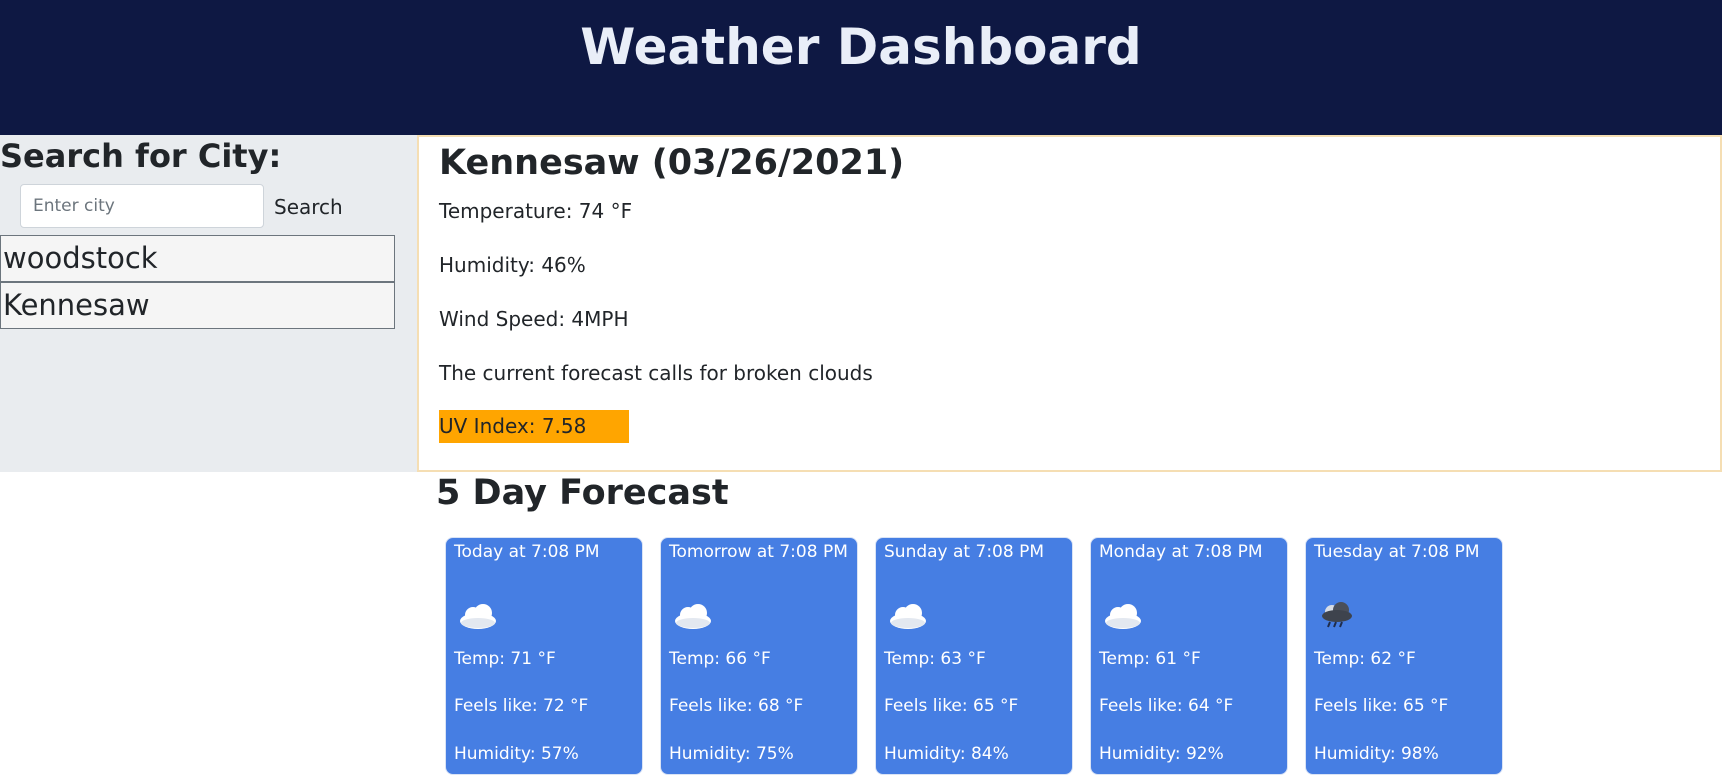 The width and height of the screenshot is (1722, 782). What do you see at coordinates (935, 659) in the screenshot?
I see `forecast-temp: Temp: 63 °F` at bounding box center [935, 659].